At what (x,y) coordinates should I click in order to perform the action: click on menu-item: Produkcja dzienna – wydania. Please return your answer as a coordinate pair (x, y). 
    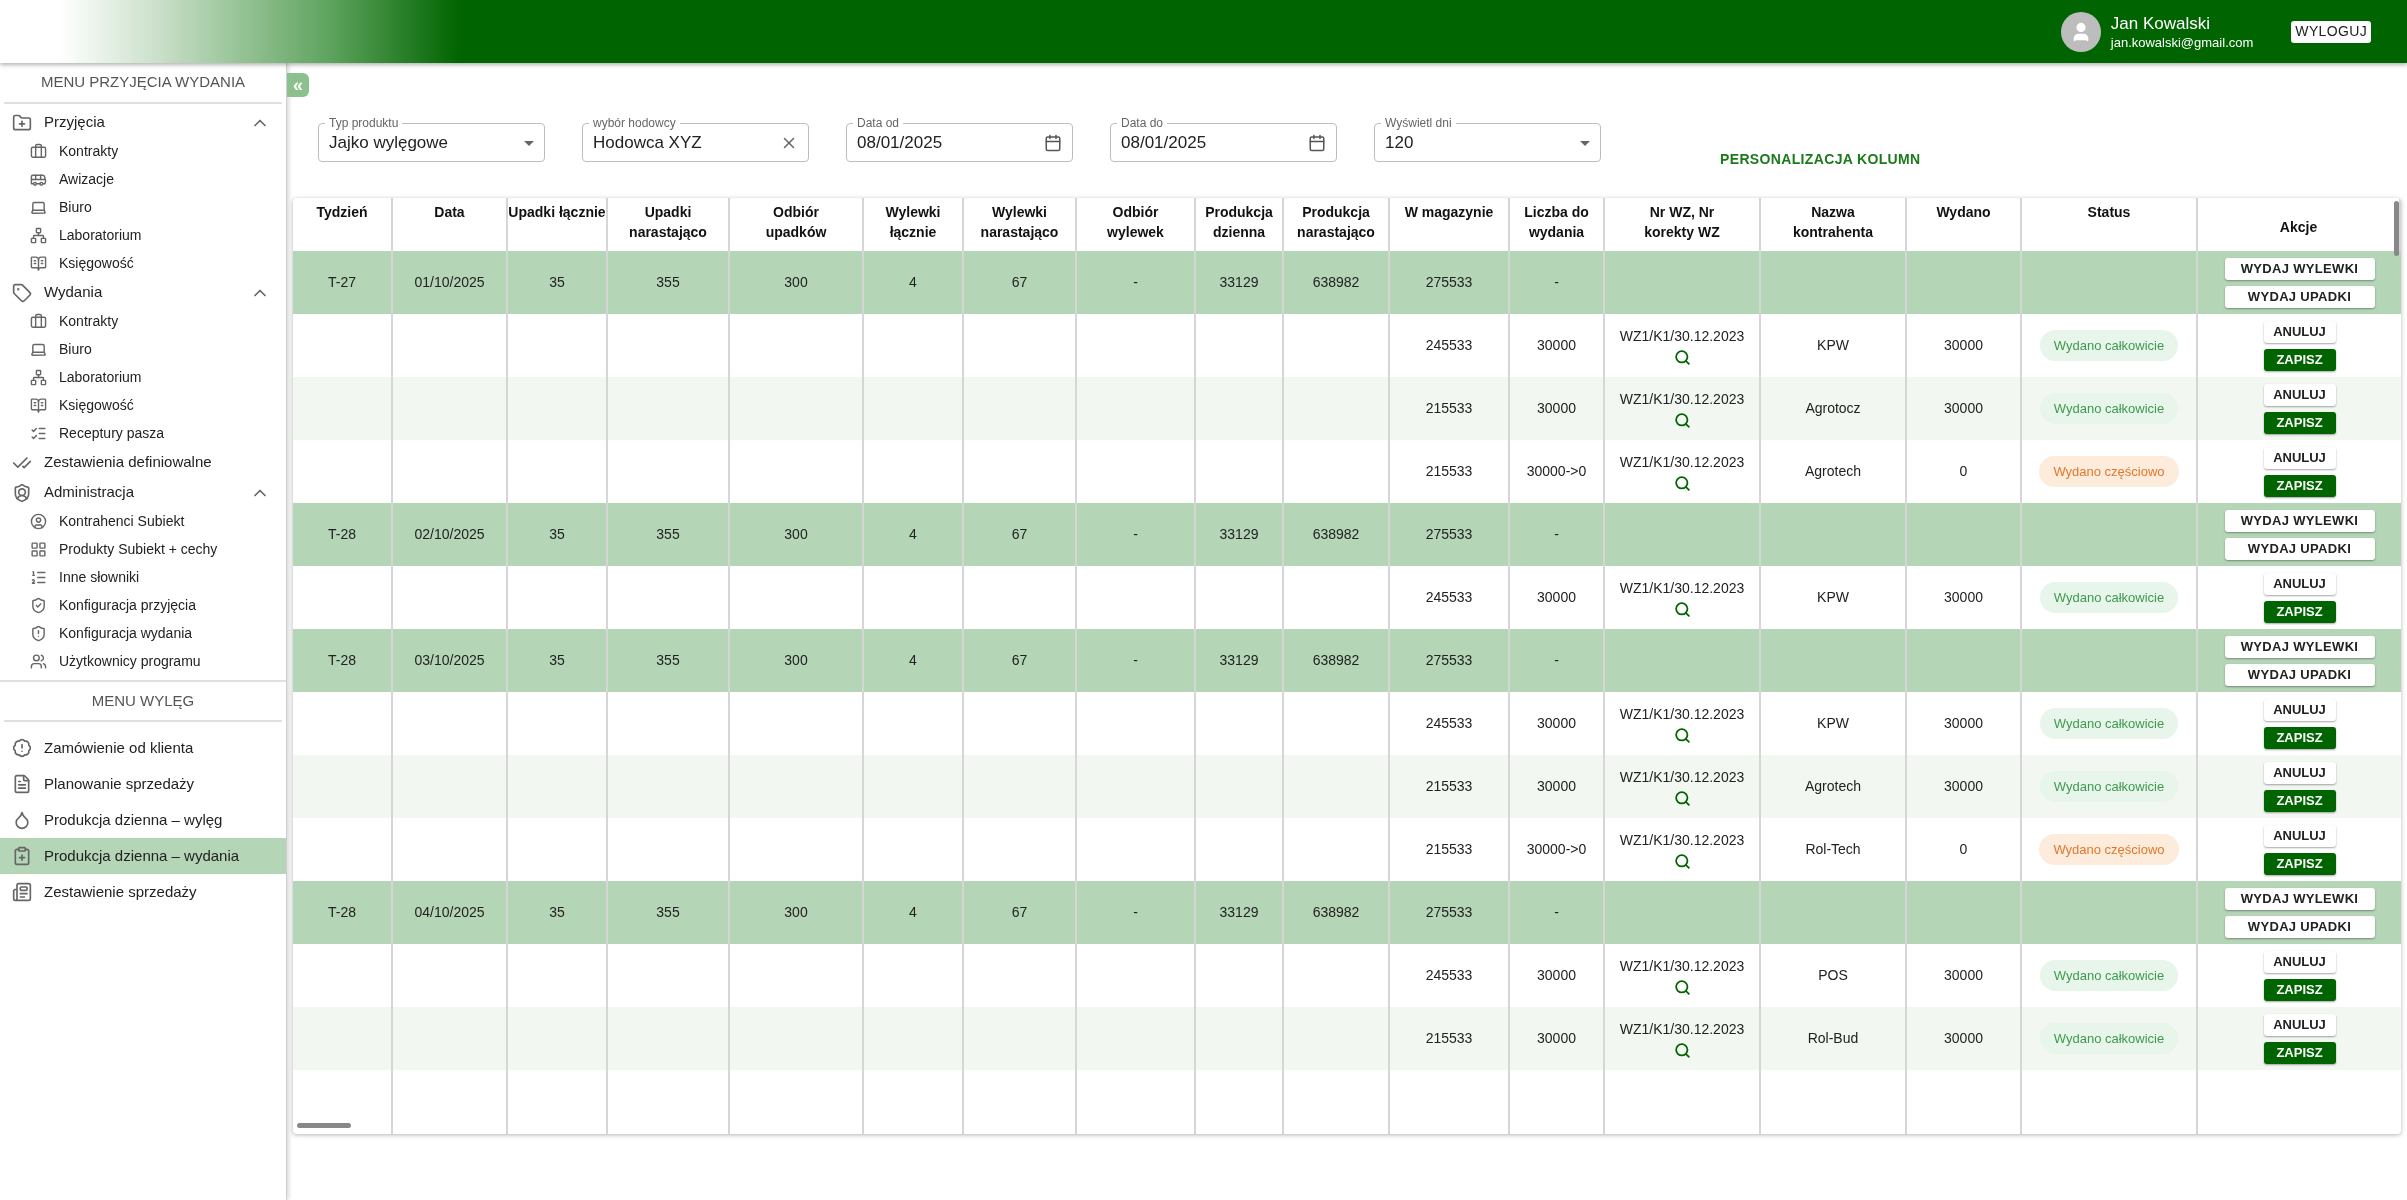
    Looking at the image, I should click on (143, 856).